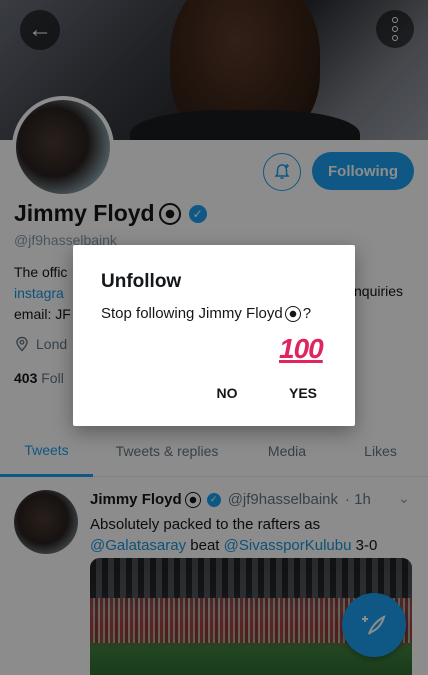 This screenshot has width=428, height=675. I want to click on hundred-points-icon: 100, so click(301, 348).